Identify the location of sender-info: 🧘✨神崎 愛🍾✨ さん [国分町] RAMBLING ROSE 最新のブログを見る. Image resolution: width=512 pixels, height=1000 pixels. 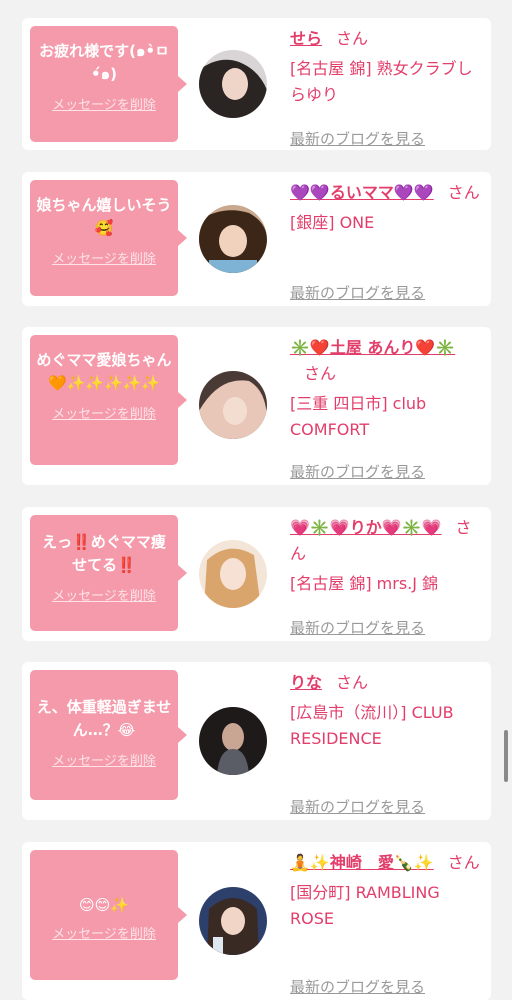
(387, 923).